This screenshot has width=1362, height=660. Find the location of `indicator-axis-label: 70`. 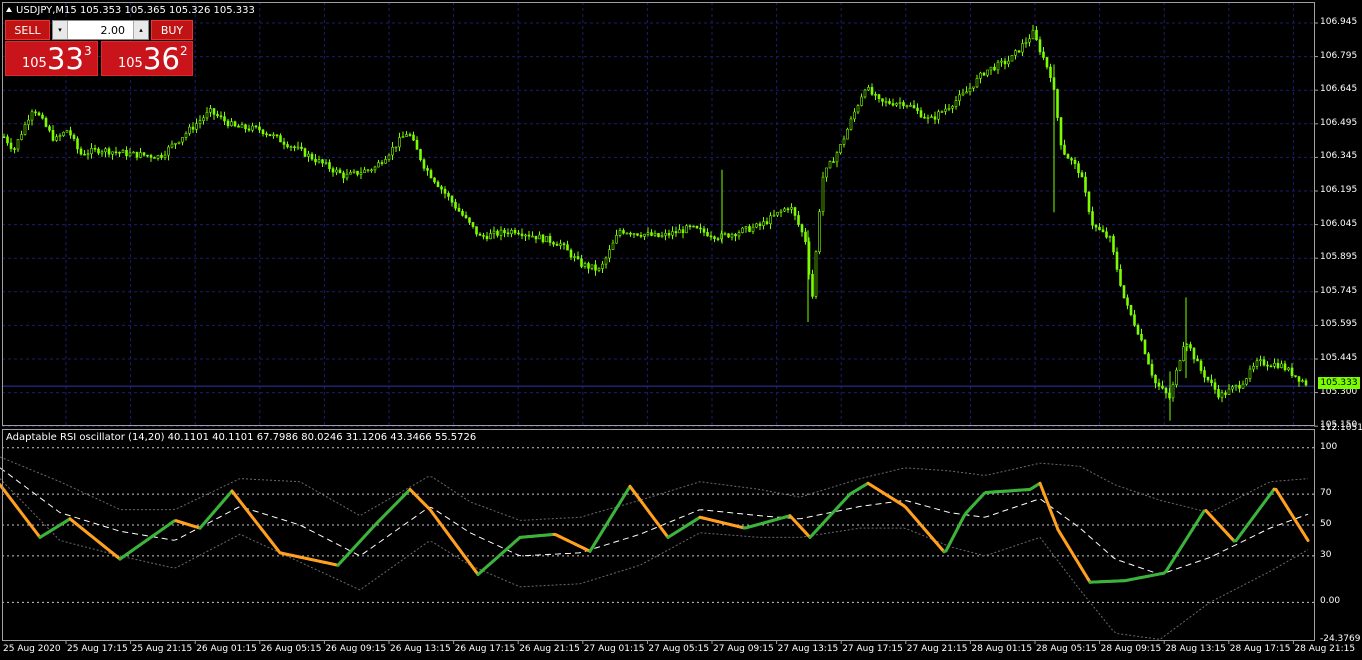

indicator-axis-label: 70 is located at coordinates (1326, 493).